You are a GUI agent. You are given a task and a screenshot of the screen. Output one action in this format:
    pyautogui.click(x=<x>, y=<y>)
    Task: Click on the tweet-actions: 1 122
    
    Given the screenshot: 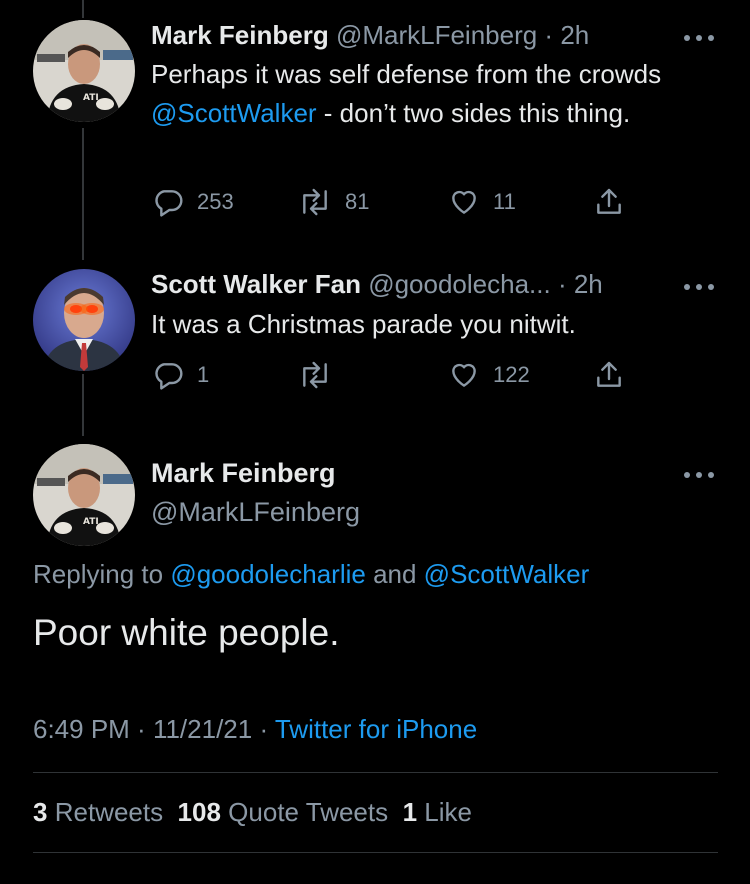 What is the action you would take?
    pyautogui.click(x=396, y=376)
    